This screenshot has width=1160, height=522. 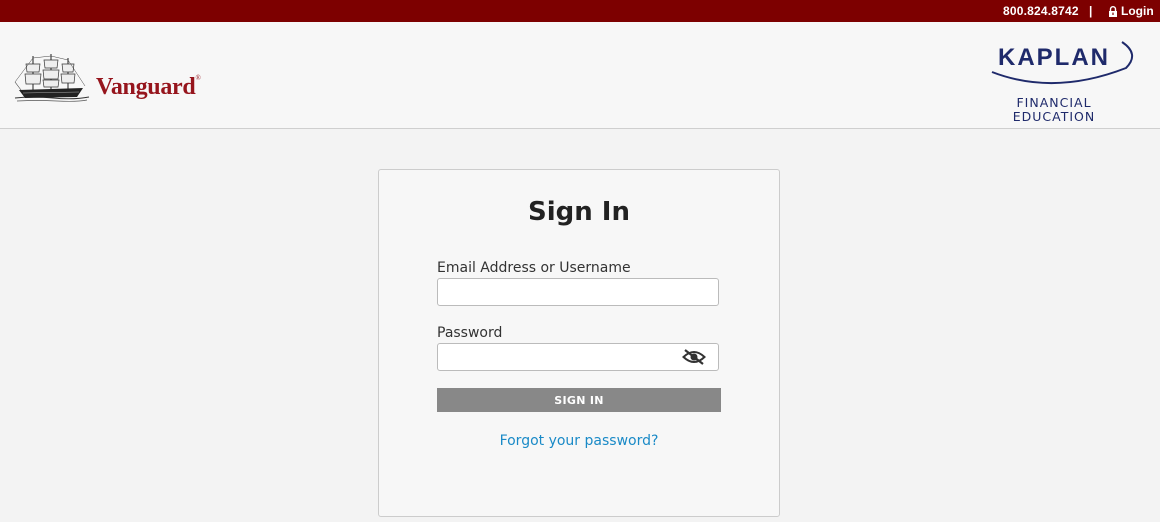 I want to click on forgot-password-link: Forgot your password?, so click(x=579, y=441).